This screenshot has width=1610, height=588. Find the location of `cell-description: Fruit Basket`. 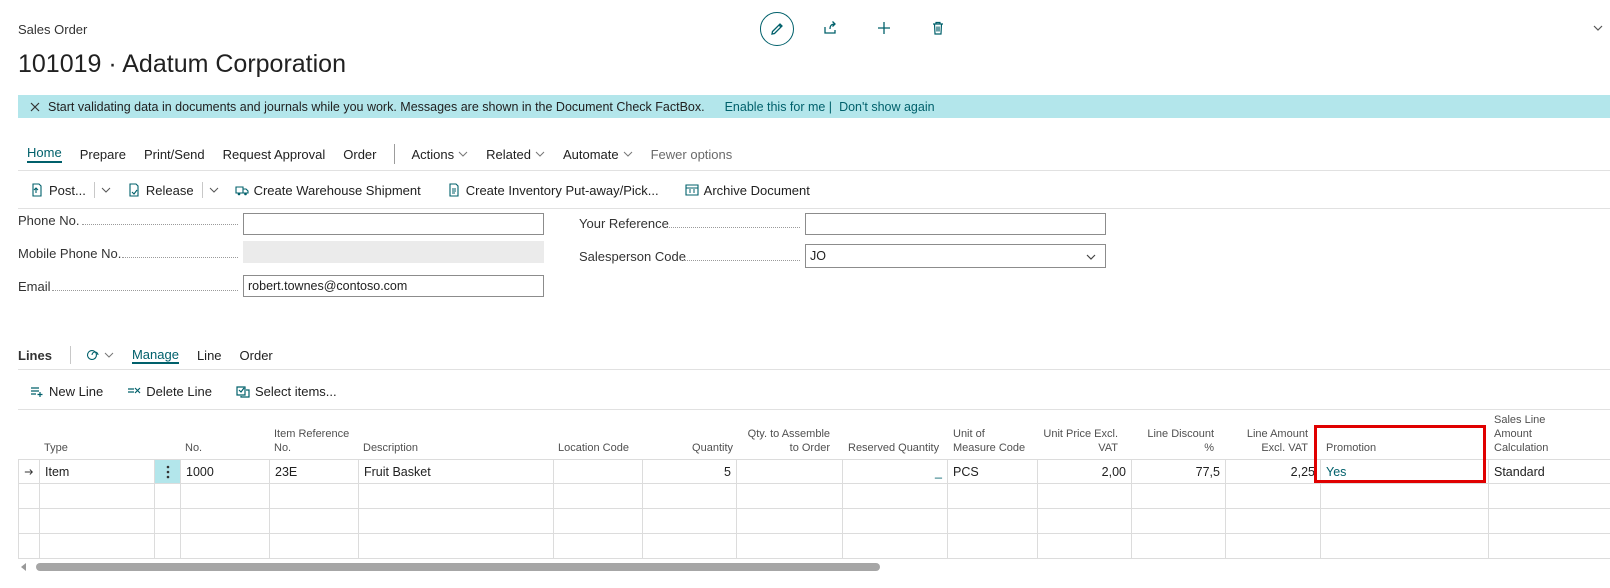

cell-description: Fruit Basket is located at coordinates (456, 471).